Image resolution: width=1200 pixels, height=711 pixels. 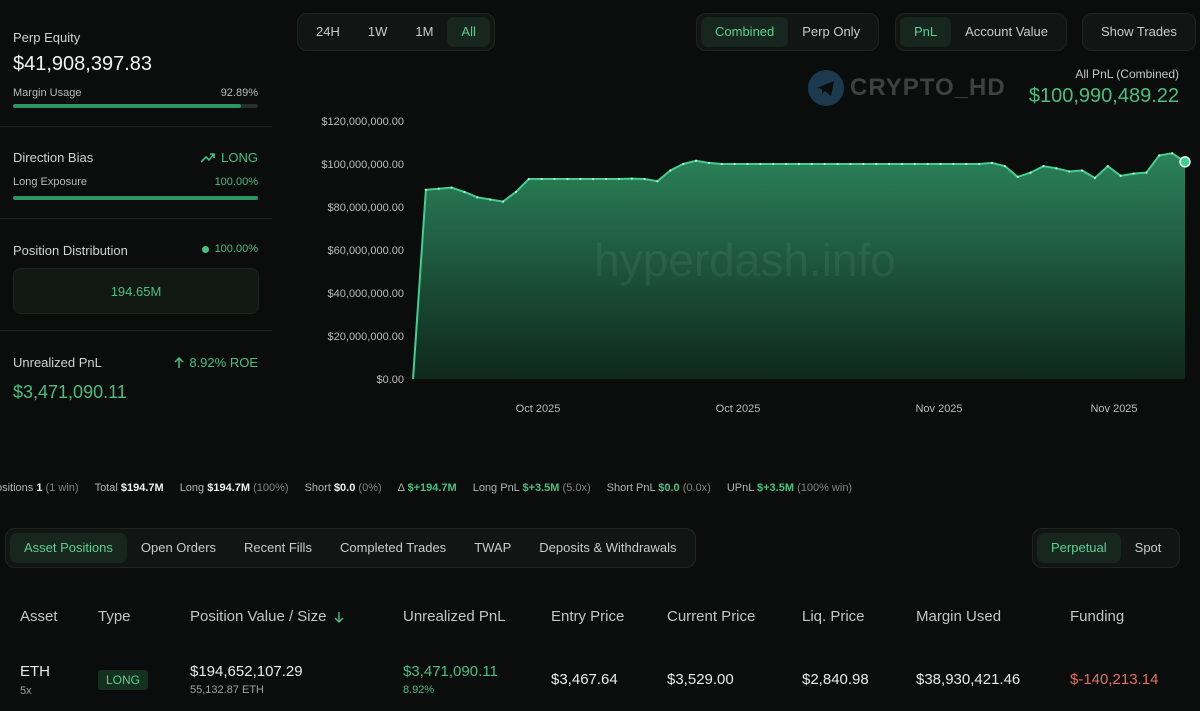 I want to click on market-tab-perpetual: Perpetual, so click(x=1079, y=548).